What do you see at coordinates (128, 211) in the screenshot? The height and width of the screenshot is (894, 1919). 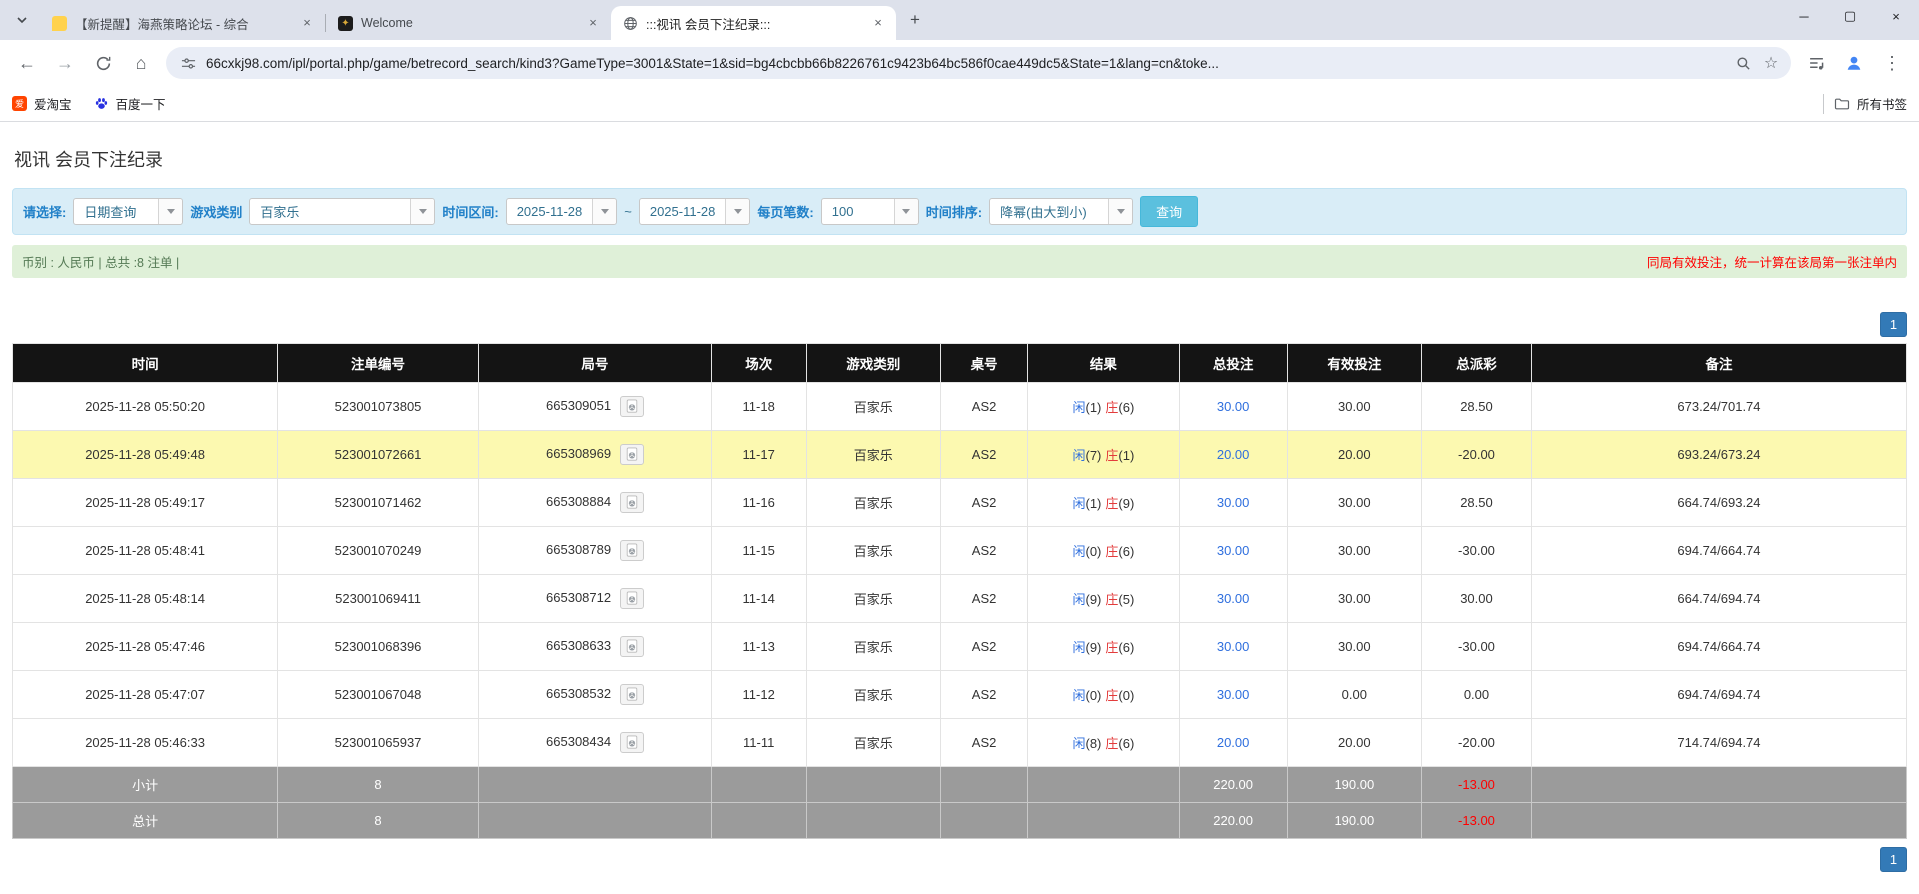 I see `query-type-select: 日期查询` at bounding box center [128, 211].